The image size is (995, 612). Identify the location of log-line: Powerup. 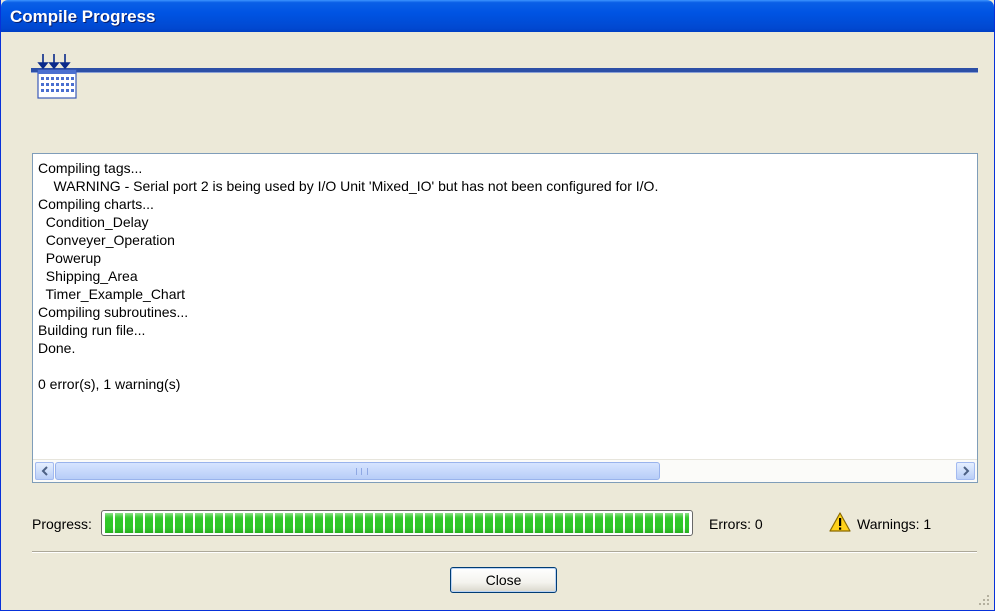
(70, 258).